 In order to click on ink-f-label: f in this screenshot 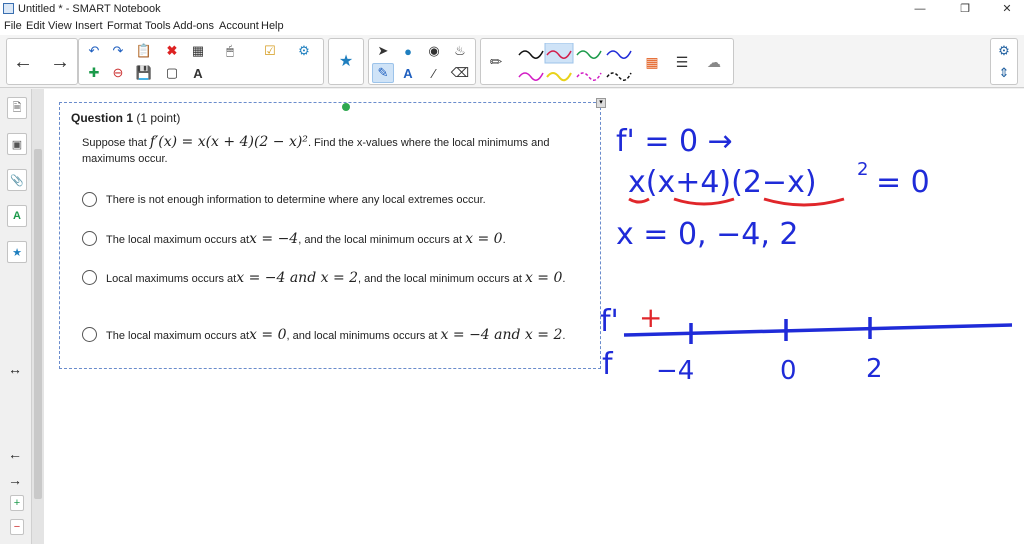, I will do `click(608, 364)`.